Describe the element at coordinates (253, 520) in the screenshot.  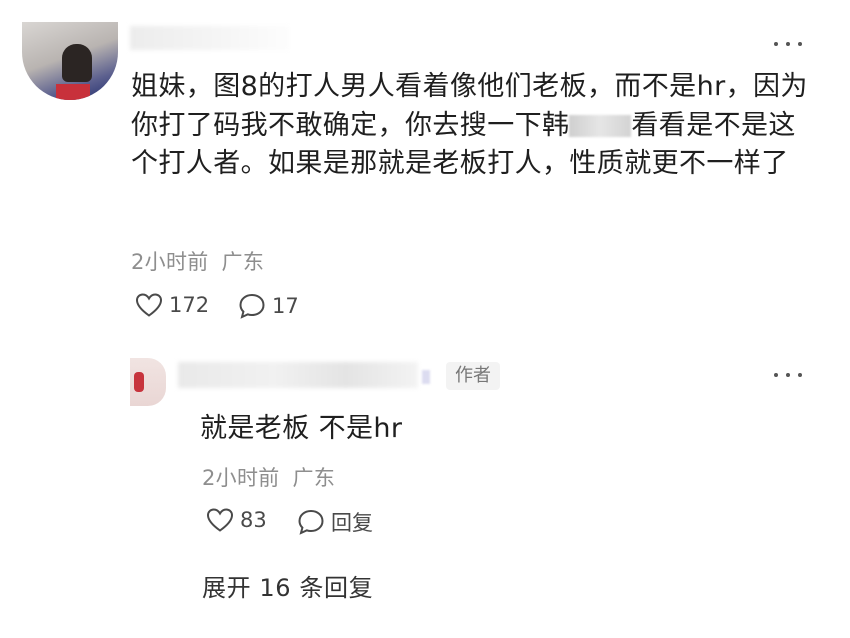
I see `reply-like-count: 83` at that location.